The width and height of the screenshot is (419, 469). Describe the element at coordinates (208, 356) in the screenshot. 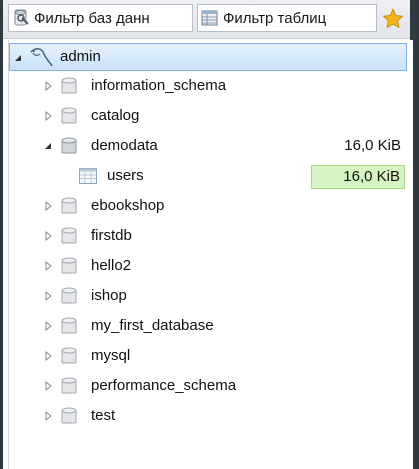

I see `tree-item-mysql: mysql` at that location.